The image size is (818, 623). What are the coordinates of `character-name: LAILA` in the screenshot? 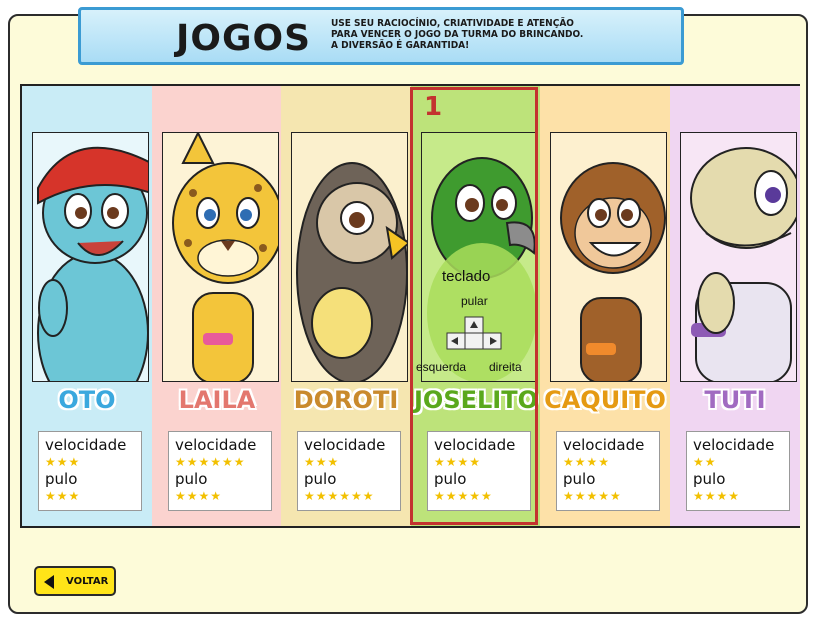 It's located at (217, 400).